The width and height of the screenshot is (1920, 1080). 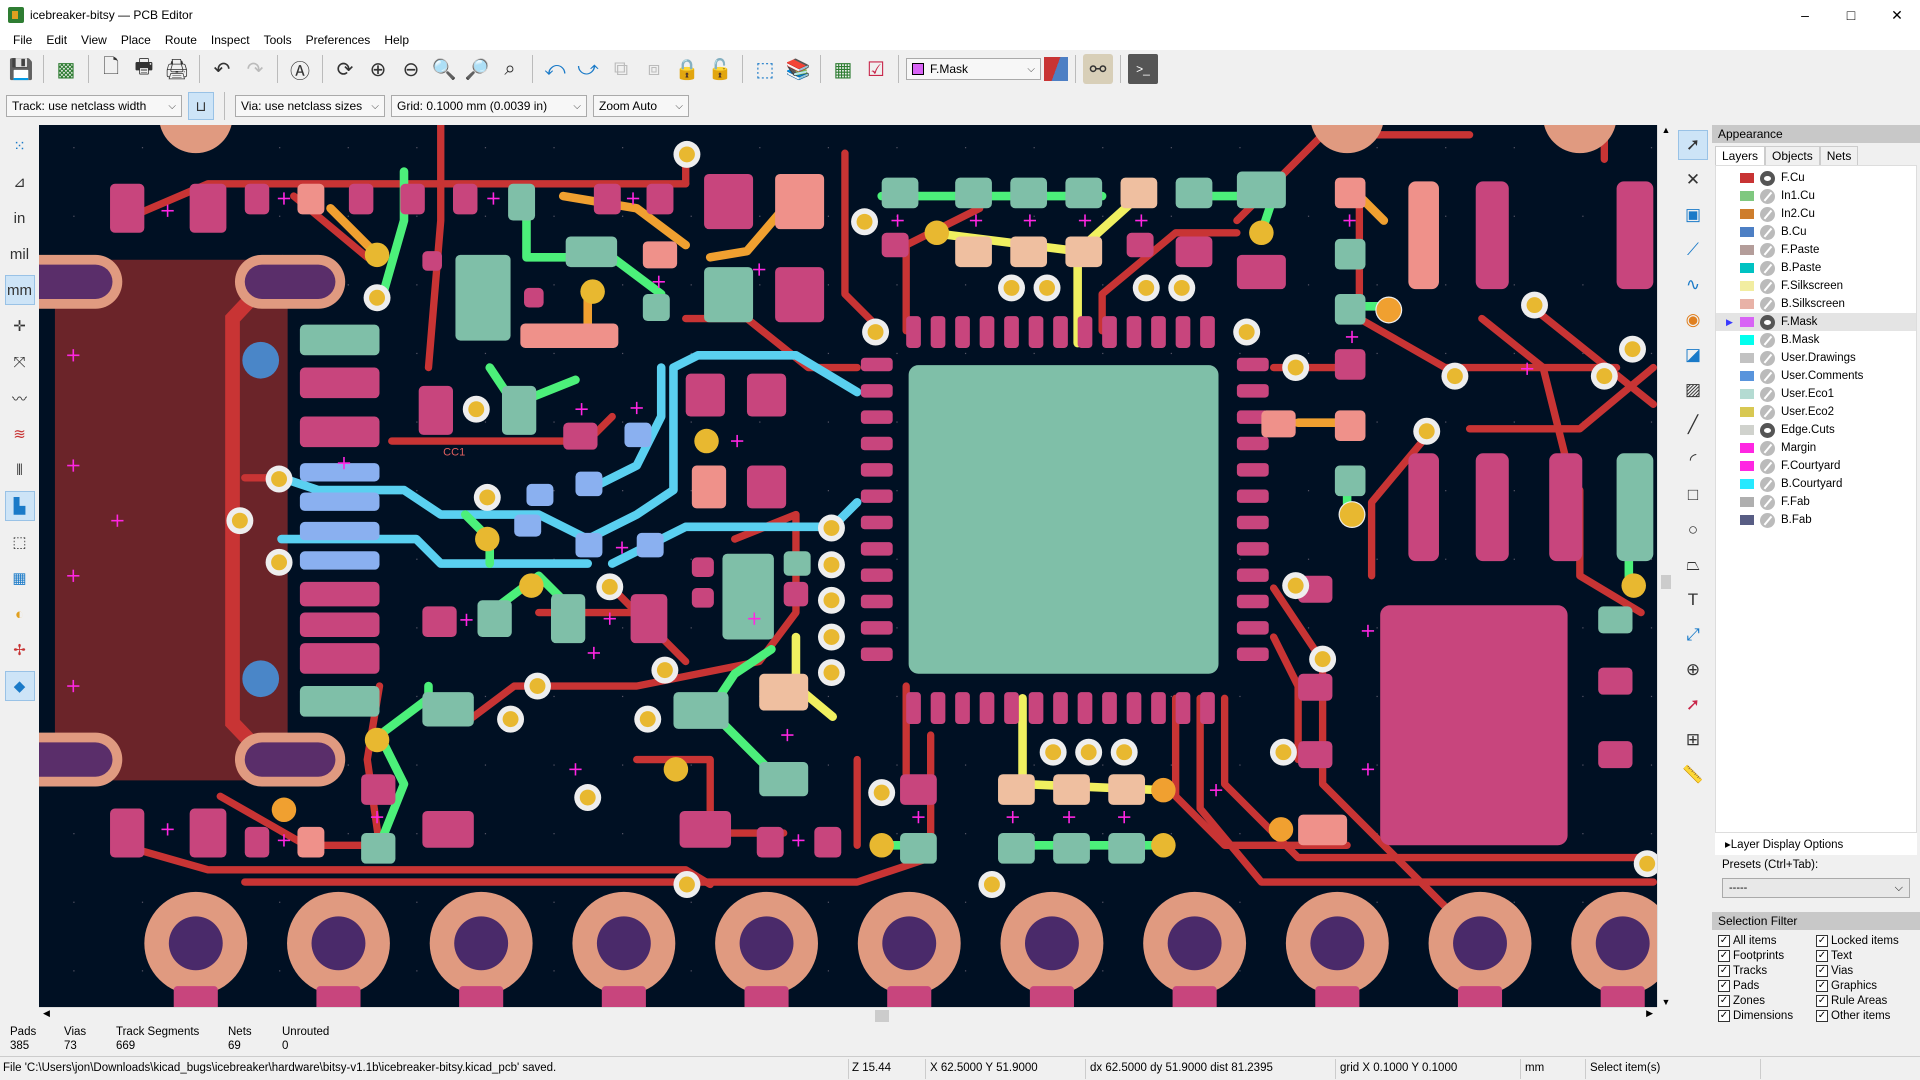 What do you see at coordinates (20, 254) in the screenshot?
I see `units-mil-button: mil` at bounding box center [20, 254].